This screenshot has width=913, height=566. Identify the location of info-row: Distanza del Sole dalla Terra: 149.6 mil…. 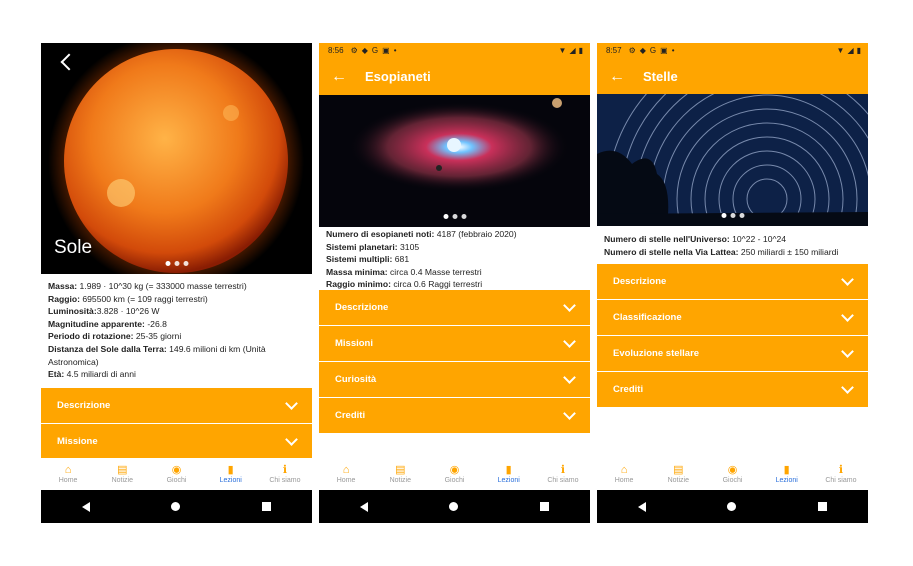
(157, 355).